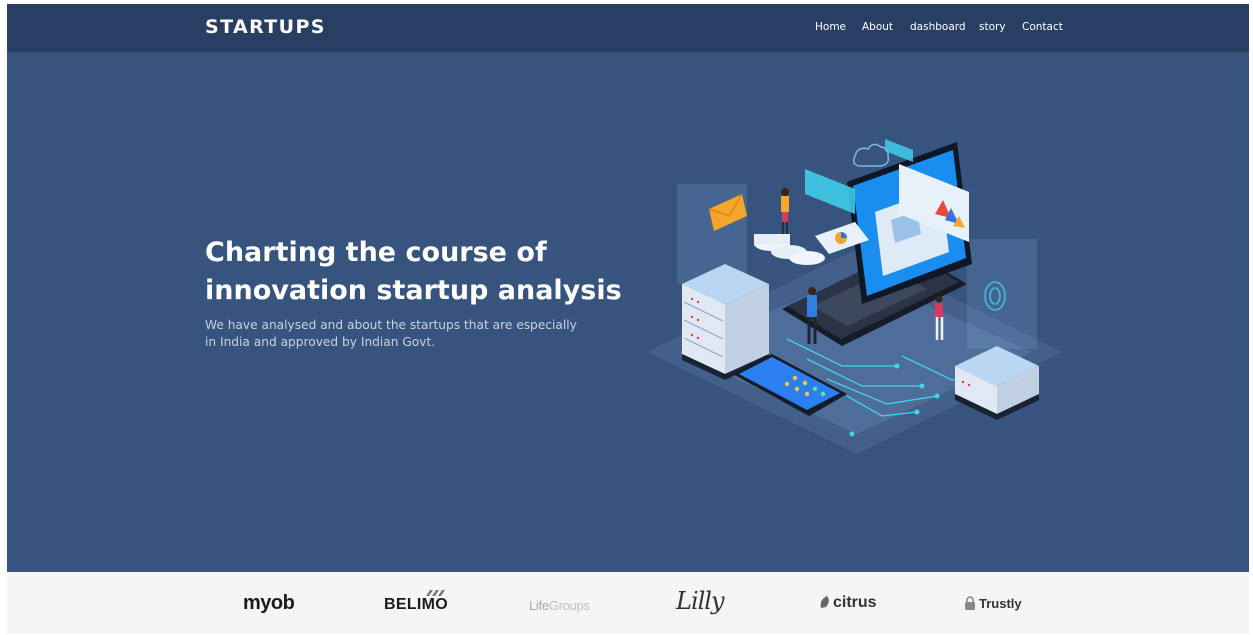  What do you see at coordinates (569, 605) in the screenshot?
I see `logo-lifegroups-groups: Groups` at bounding box center [569, 605].